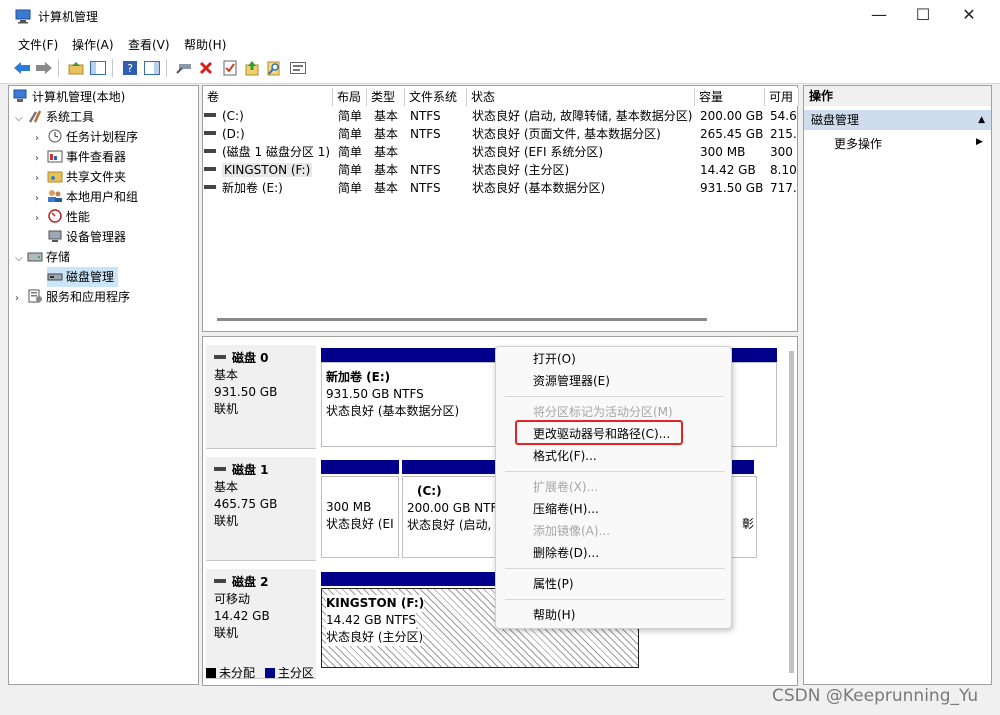 The width and height of the screenshot is (1000, 715). I want to click on column-header-volume: 卷, so click(268, 97).